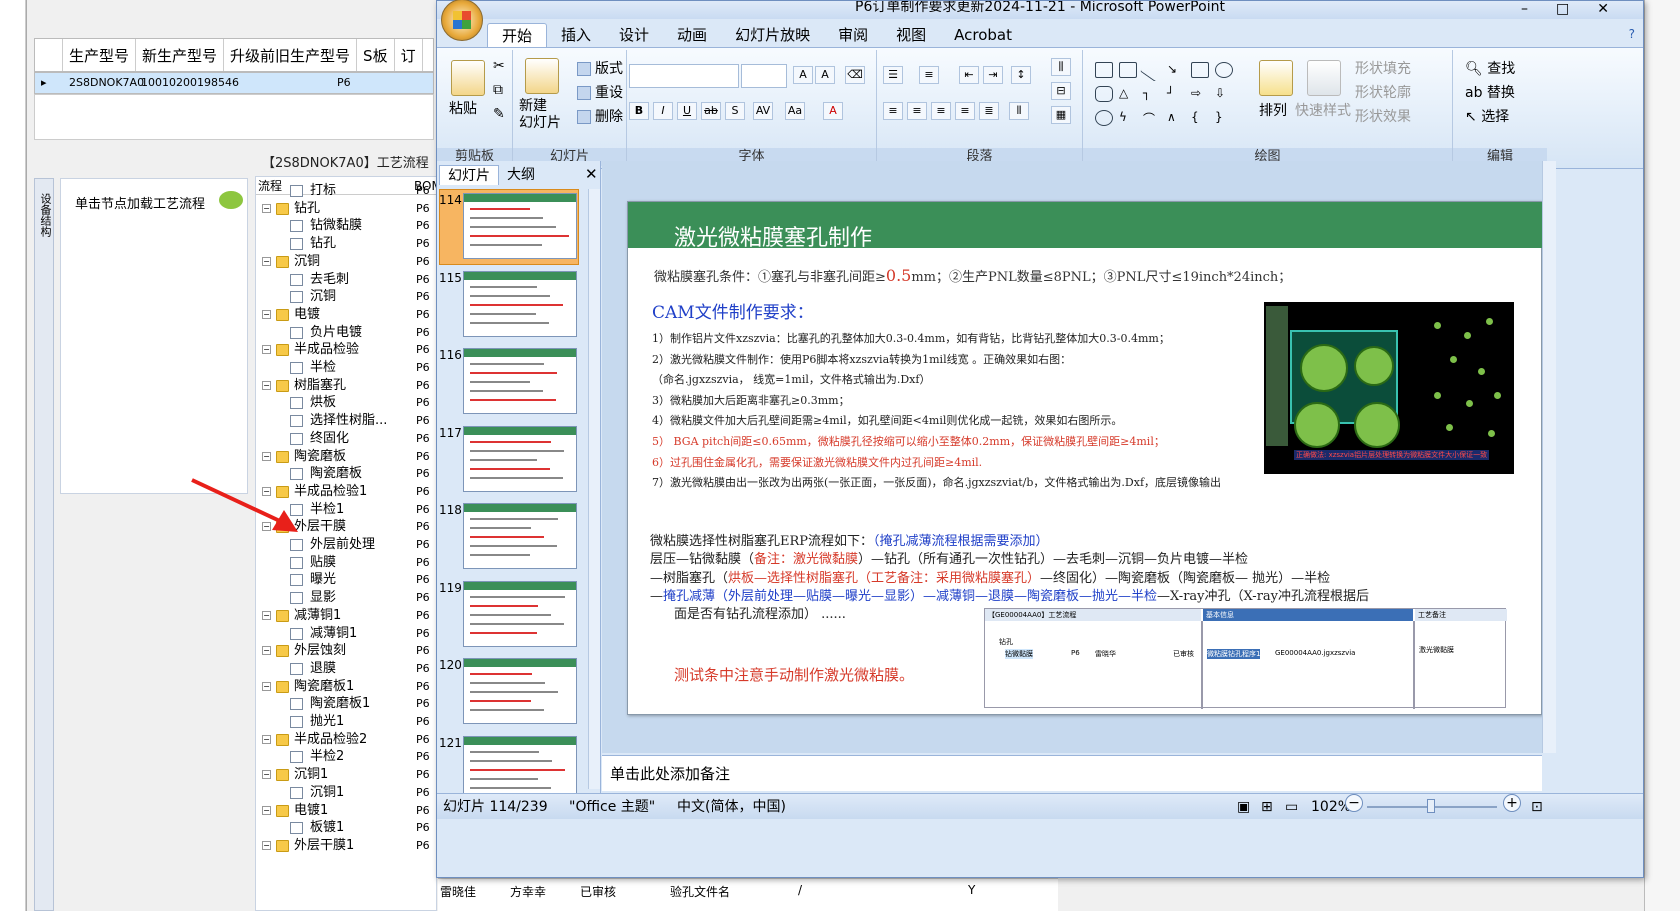  What do you see at coordinates (791, 379) in the screenshot?
I see `cam-step: （命名.jgxzszvia， 线宽=1mil，文件格式输出为.Dxf）` at bounding box center [791, 379].